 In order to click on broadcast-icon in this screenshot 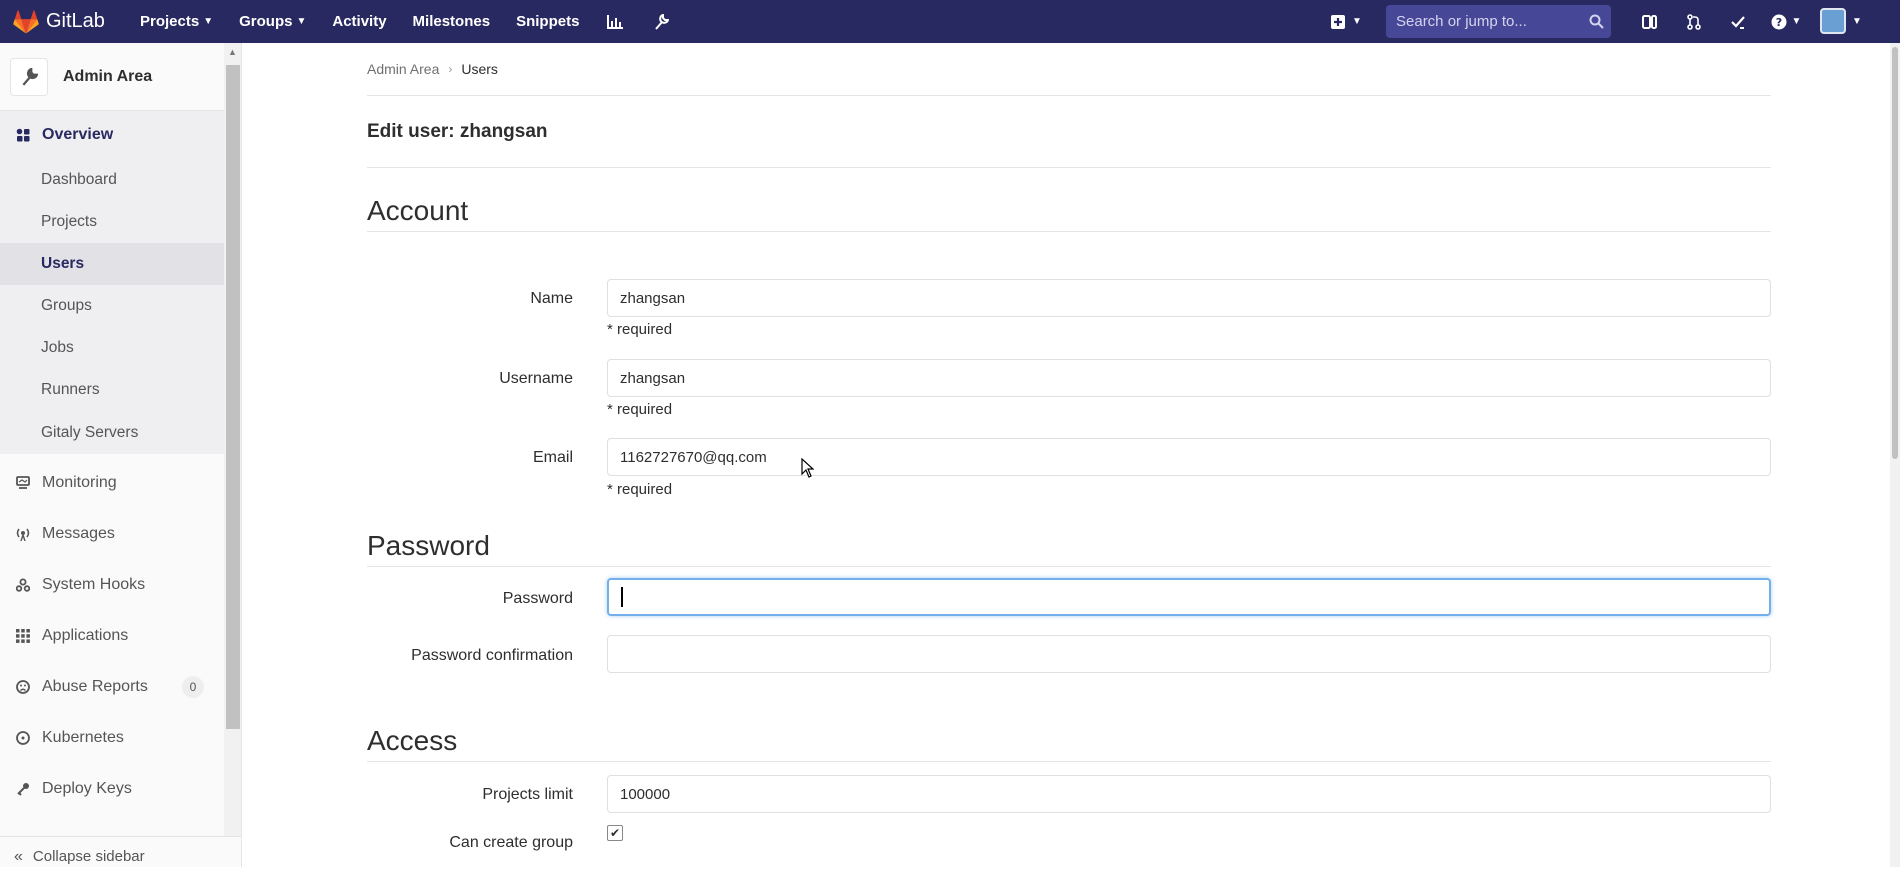, I will do `click(23, 534)`.